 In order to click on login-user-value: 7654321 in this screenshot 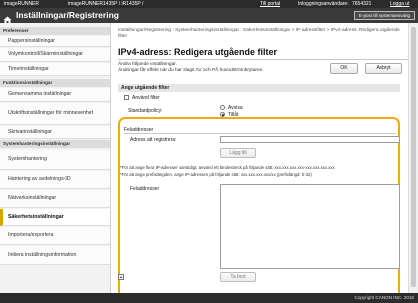, I will do `click(362, 4)`.